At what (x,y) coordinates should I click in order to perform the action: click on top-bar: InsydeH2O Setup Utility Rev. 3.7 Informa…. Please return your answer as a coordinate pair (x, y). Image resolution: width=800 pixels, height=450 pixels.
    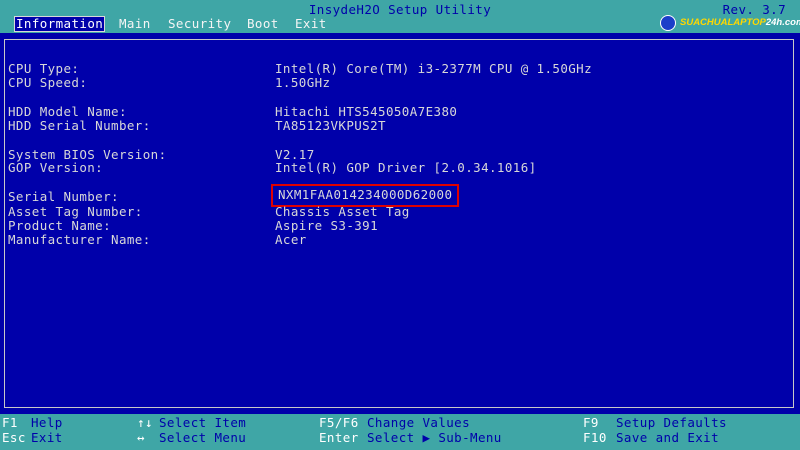
    Looking at the image, I should click on (400, 16).